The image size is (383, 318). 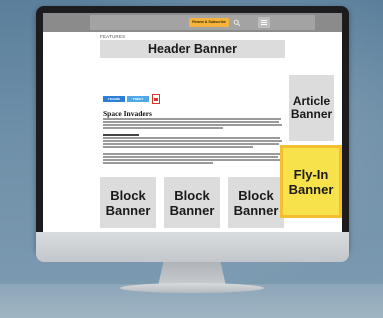 What do you see at coordinates (311, 181) in the screenshot?
I see `fly-in-banner: Fly-In Banner` at bounding box center [311, 181].